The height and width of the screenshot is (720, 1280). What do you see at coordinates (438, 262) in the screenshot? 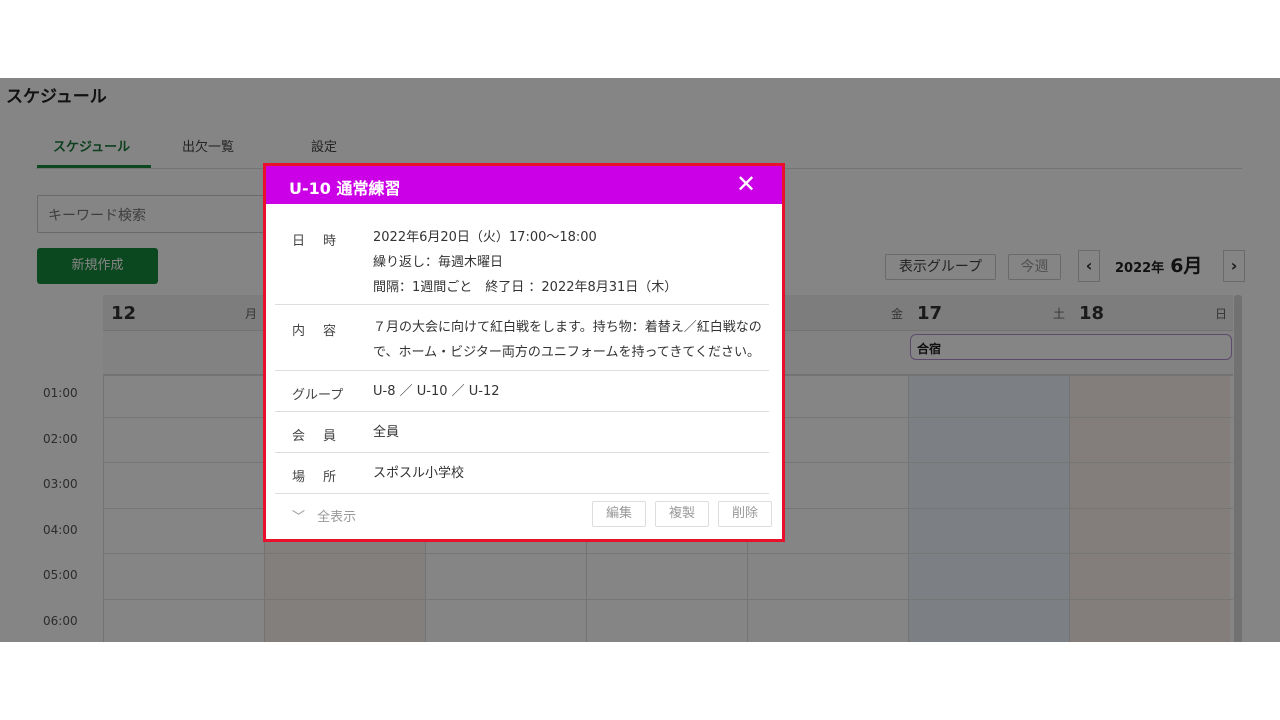
I see `repeat-value: 繰り返し：毎週木曜日` at bounding box center [438, 262].